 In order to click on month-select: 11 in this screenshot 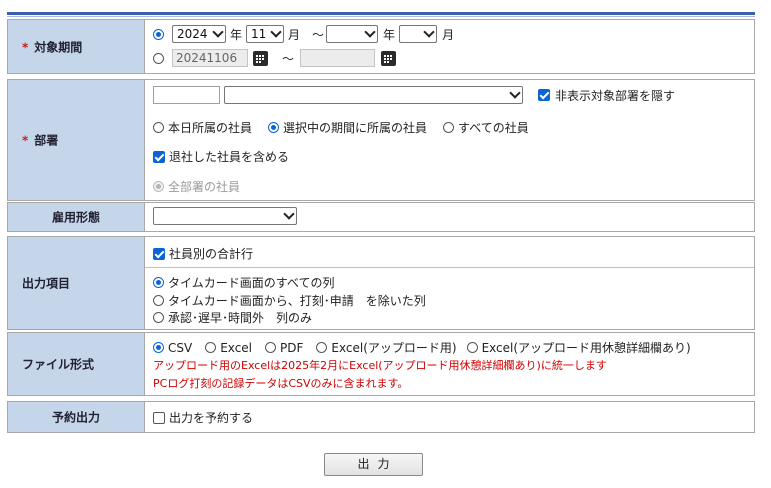, I will do `click(265, 34)`.